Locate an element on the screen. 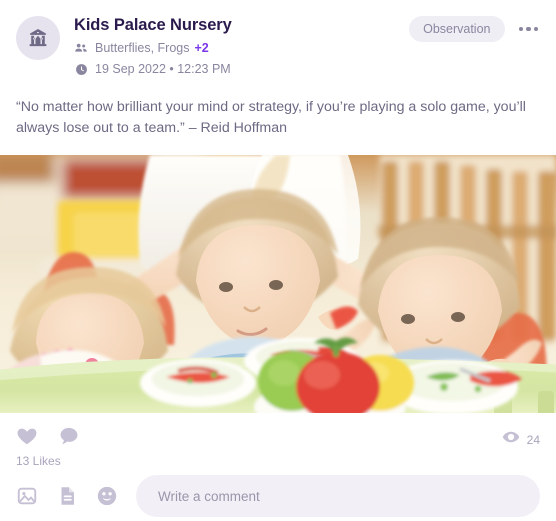 This screenshot has height=521, width=556. views-group: 24 is located at coordinates (521, 439).